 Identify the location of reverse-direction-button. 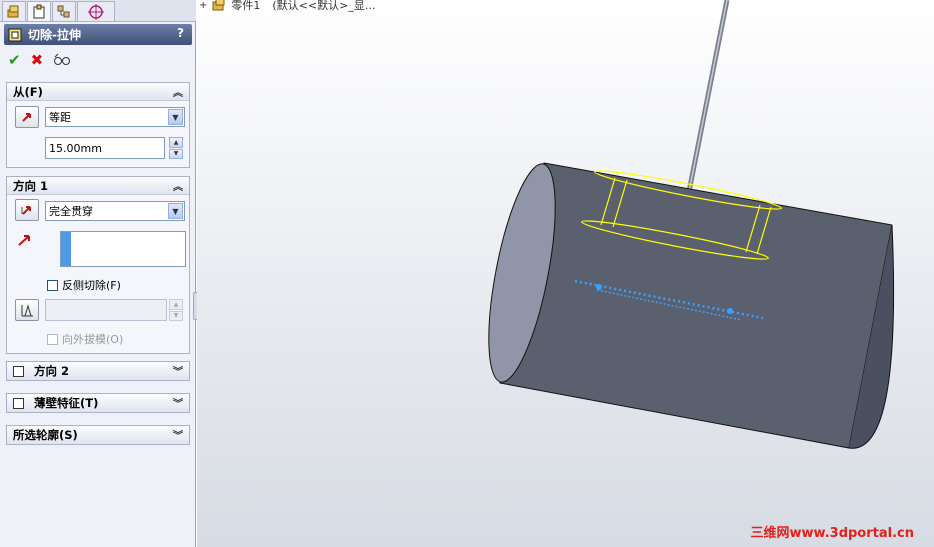
(27, 210).